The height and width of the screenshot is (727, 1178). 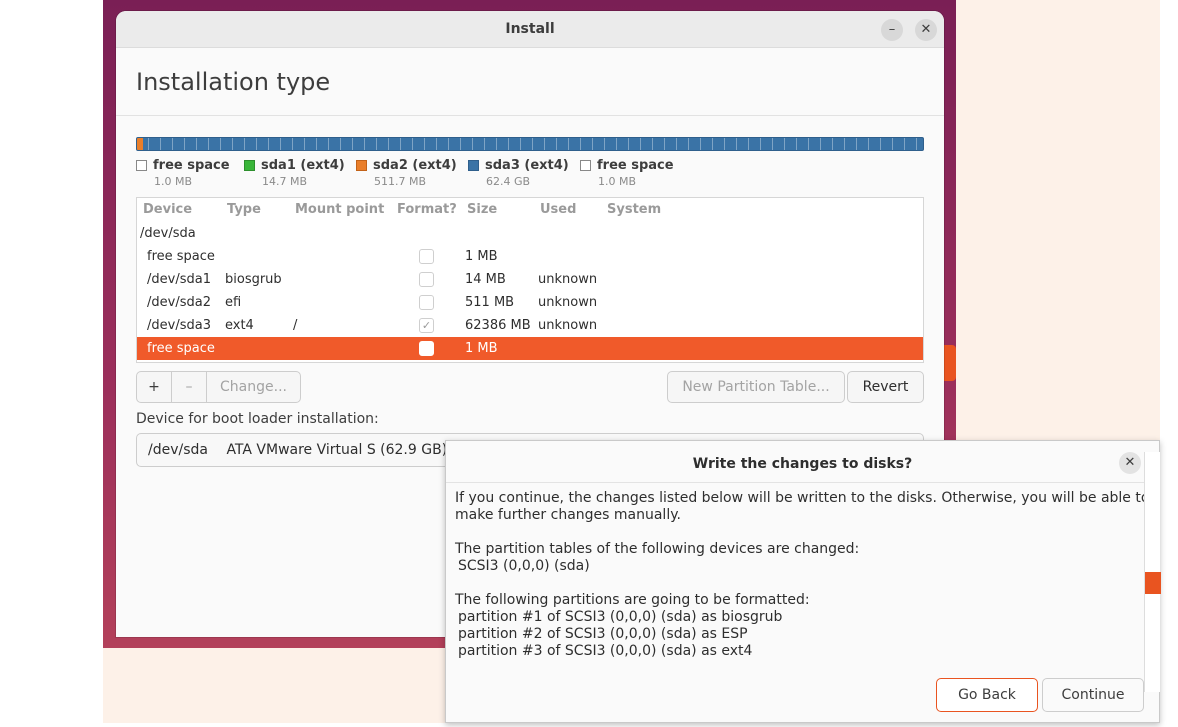 What do you see at coordinates (987, 695) in the screenshot?
I see `go-back-button: Go Back` at bounding box center [987, 695].